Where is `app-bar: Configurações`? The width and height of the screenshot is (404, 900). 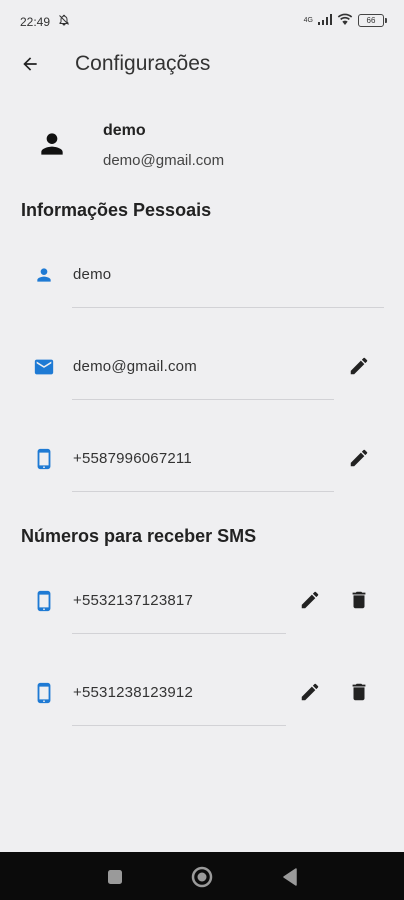 app-bar: Configurações is located at coordinates (202, 64).